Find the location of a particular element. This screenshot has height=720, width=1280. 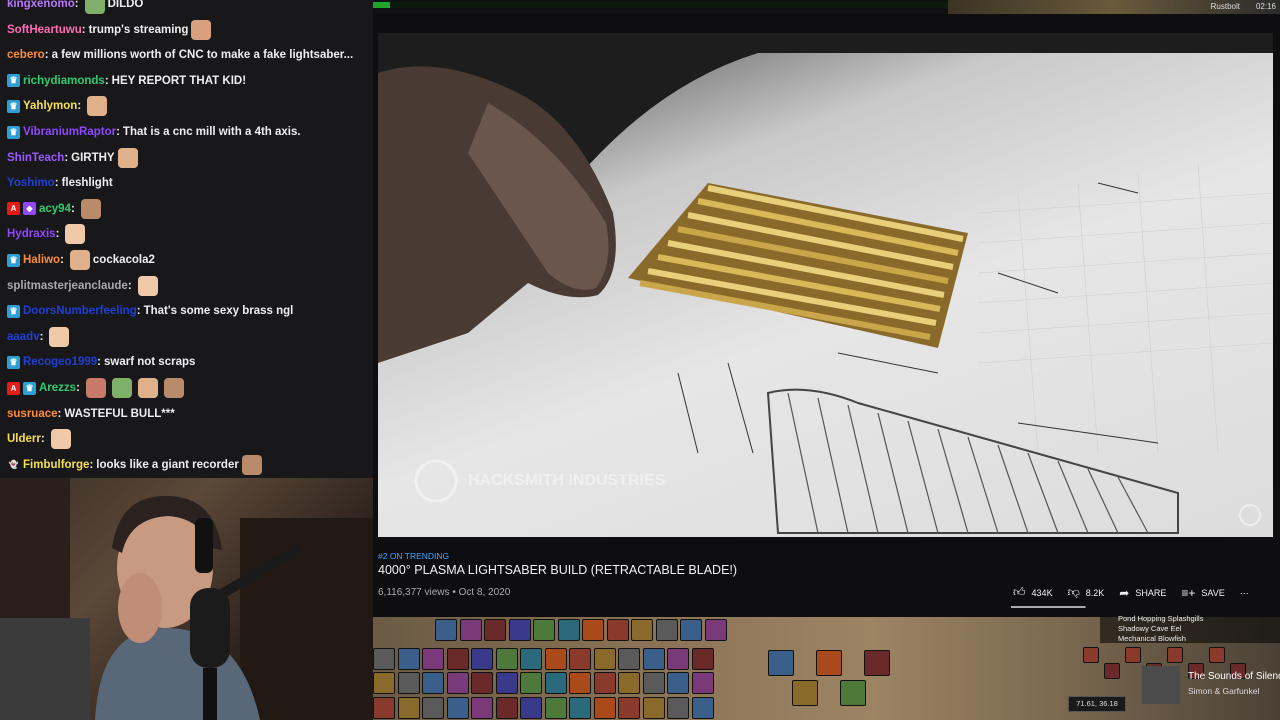

chat-username: Yahlymon is located at coordinates (50, 106).